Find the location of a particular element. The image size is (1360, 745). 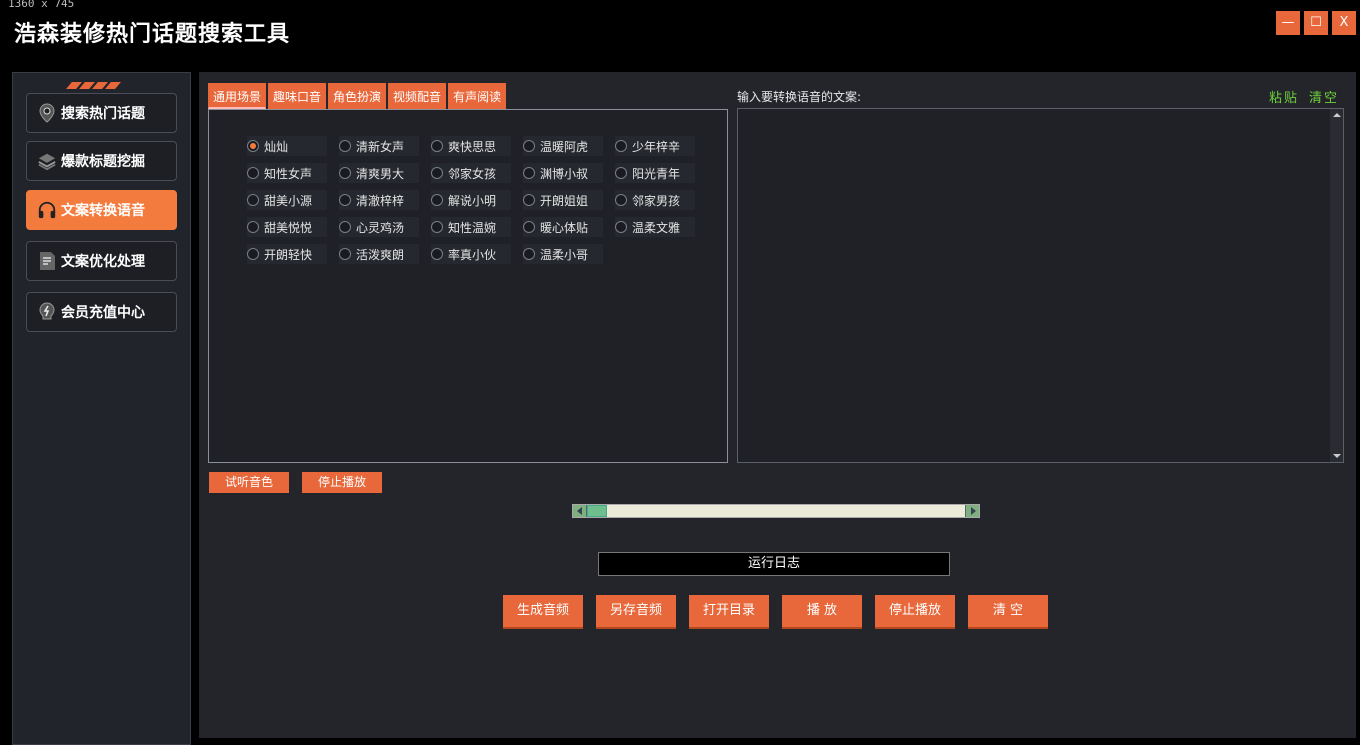

voice-option: 知性女声 is located at coordinates (287, 173).